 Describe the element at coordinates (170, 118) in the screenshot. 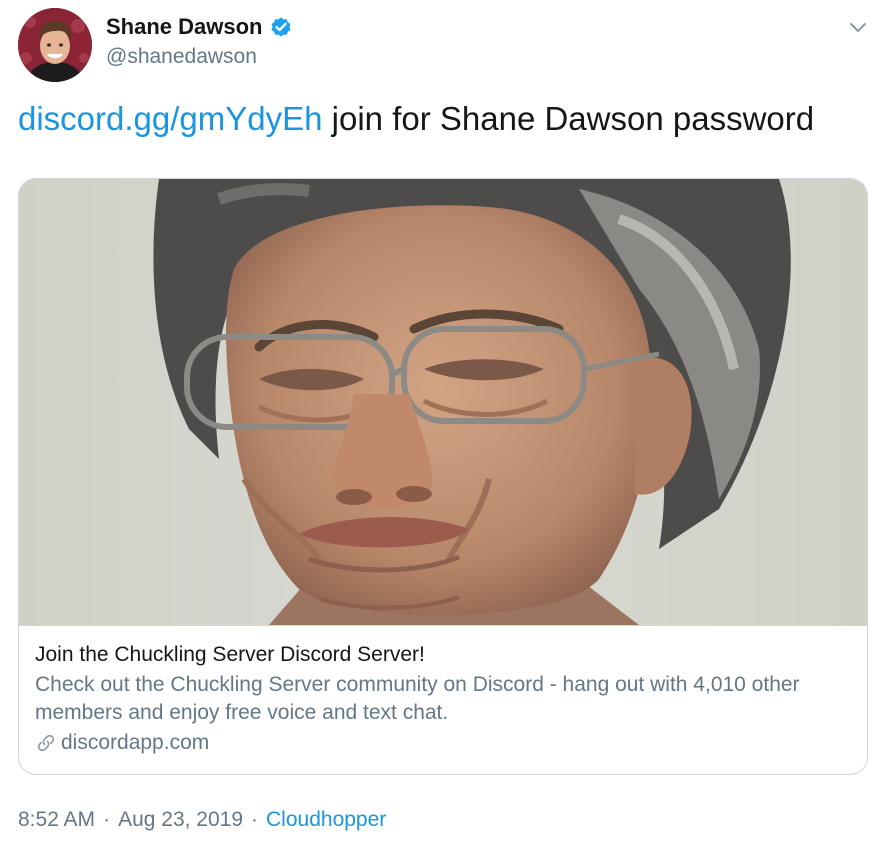

I see `tweet-link: discord.gg/gmYdyEh` at that location.